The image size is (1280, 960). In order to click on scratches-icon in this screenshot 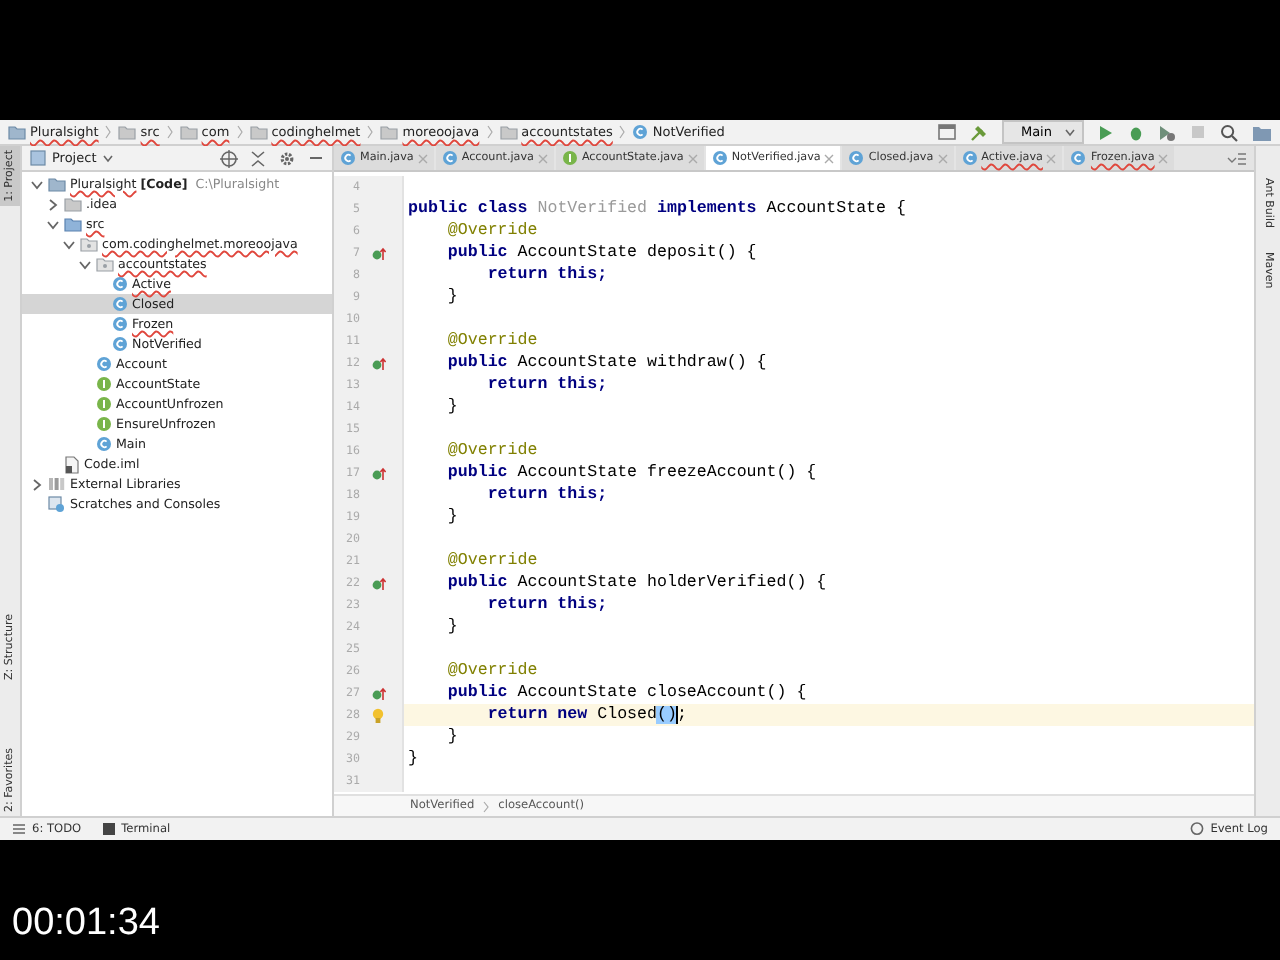, I will do `click(57, 504)`.